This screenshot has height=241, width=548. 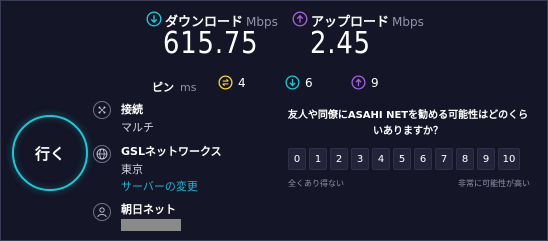 I want to click on survey-option-10: 10, so click(x=509, y=159).